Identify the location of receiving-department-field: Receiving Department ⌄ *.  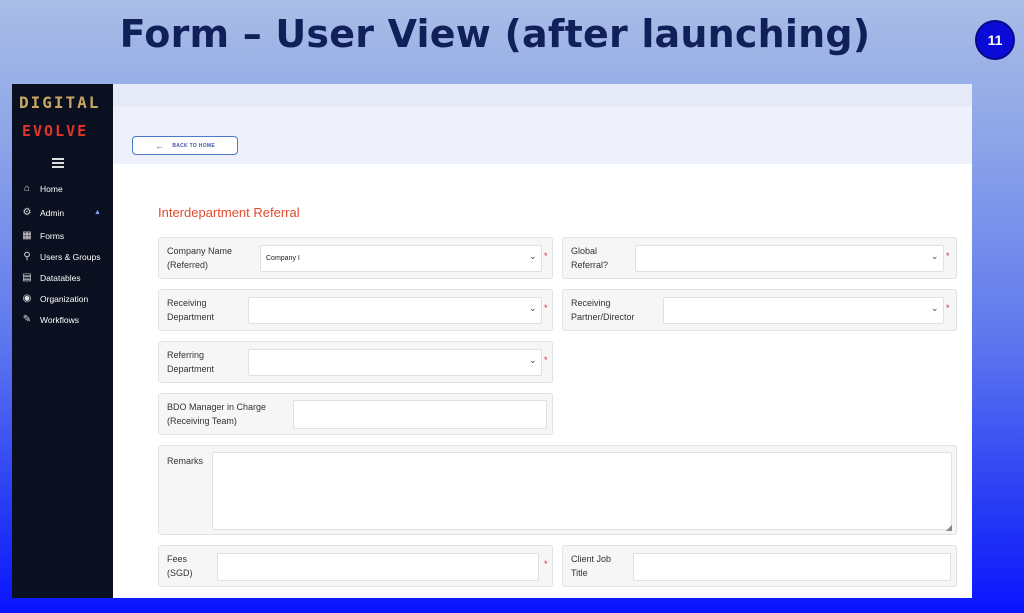
(355, 310).